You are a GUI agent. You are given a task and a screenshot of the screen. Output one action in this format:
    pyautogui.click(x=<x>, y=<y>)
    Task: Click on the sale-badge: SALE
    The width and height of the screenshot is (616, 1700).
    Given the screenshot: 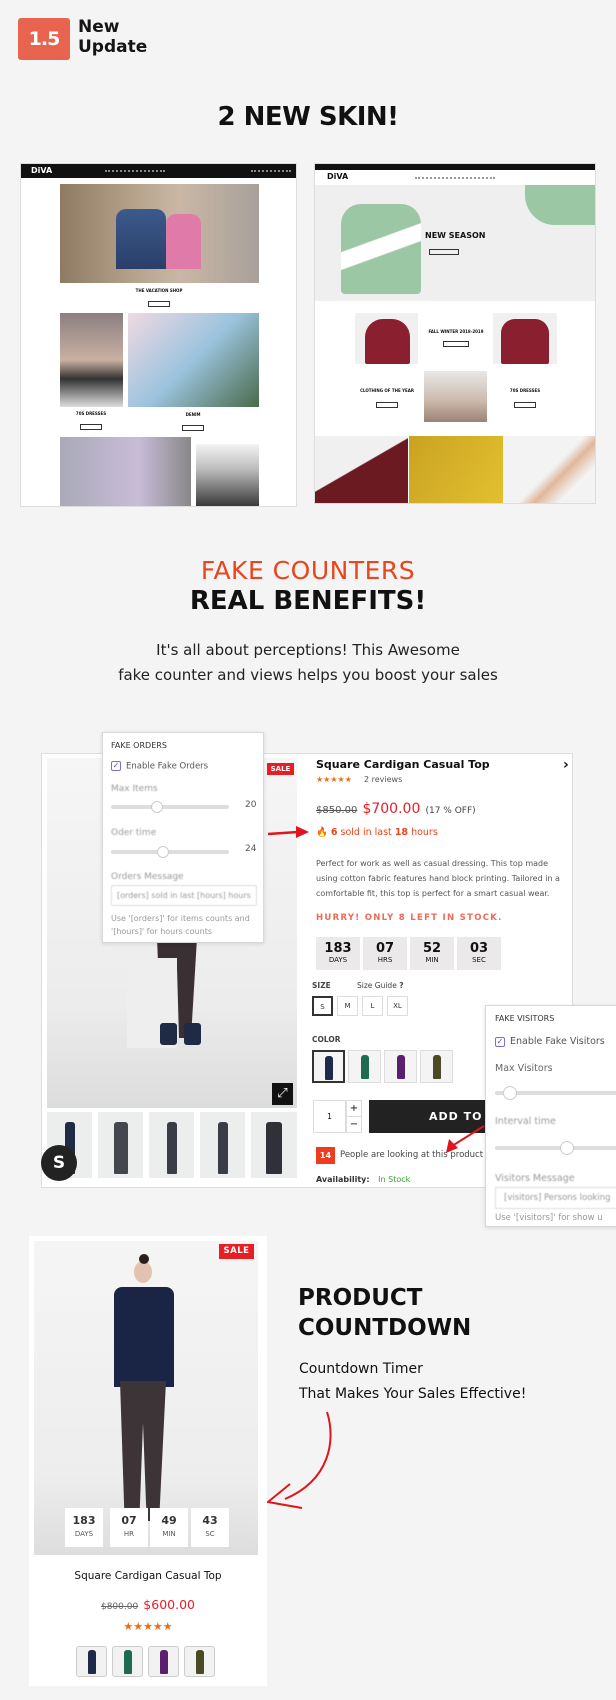 What is the action you would take?
    pyautogui.click(x=236, y=1251)
    